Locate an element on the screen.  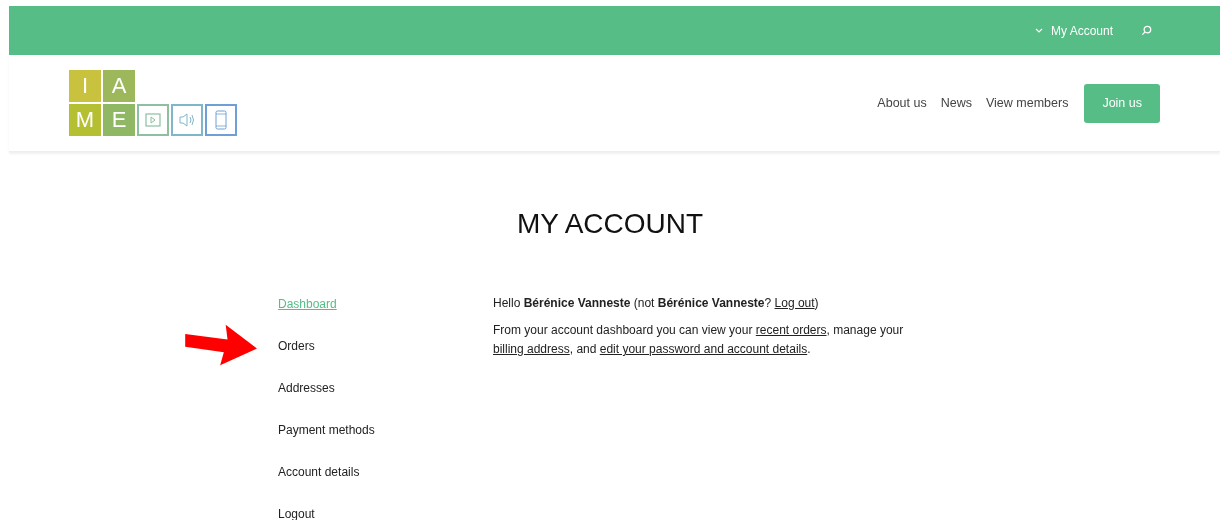
video-icon is located at coordinates (153, 120).